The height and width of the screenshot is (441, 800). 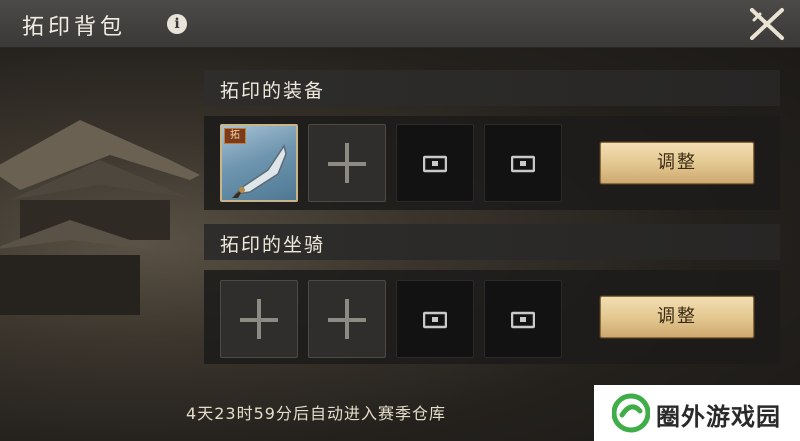 I want to click on watermark-text: 圈外游戏园, so click(x=718, y=417).